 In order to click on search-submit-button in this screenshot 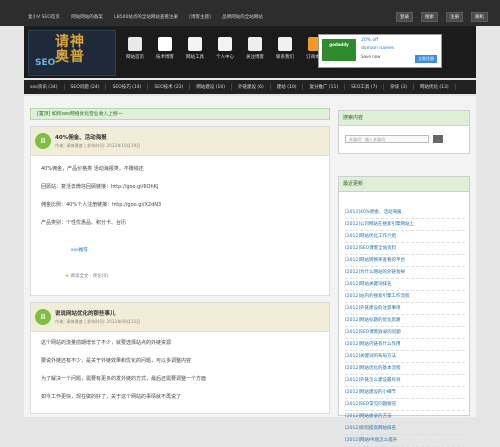, I will do `click(438, 139)`.